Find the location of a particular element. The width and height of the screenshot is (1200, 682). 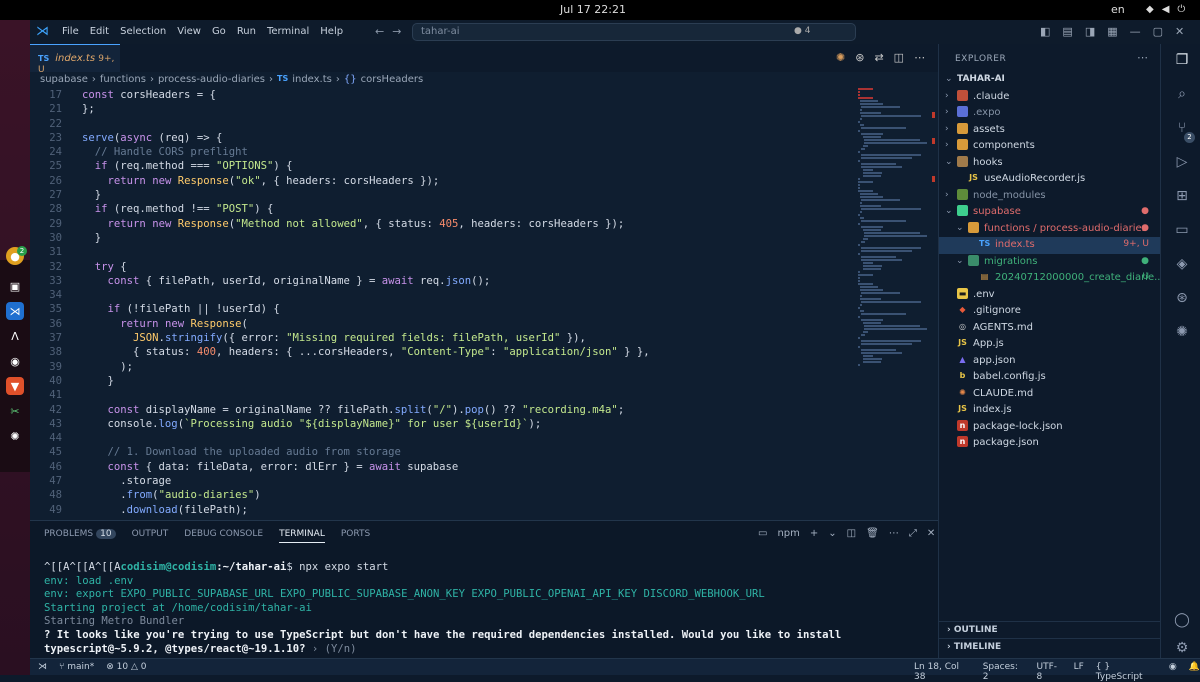

menu-run: Run is located at coordinates (246, 31).